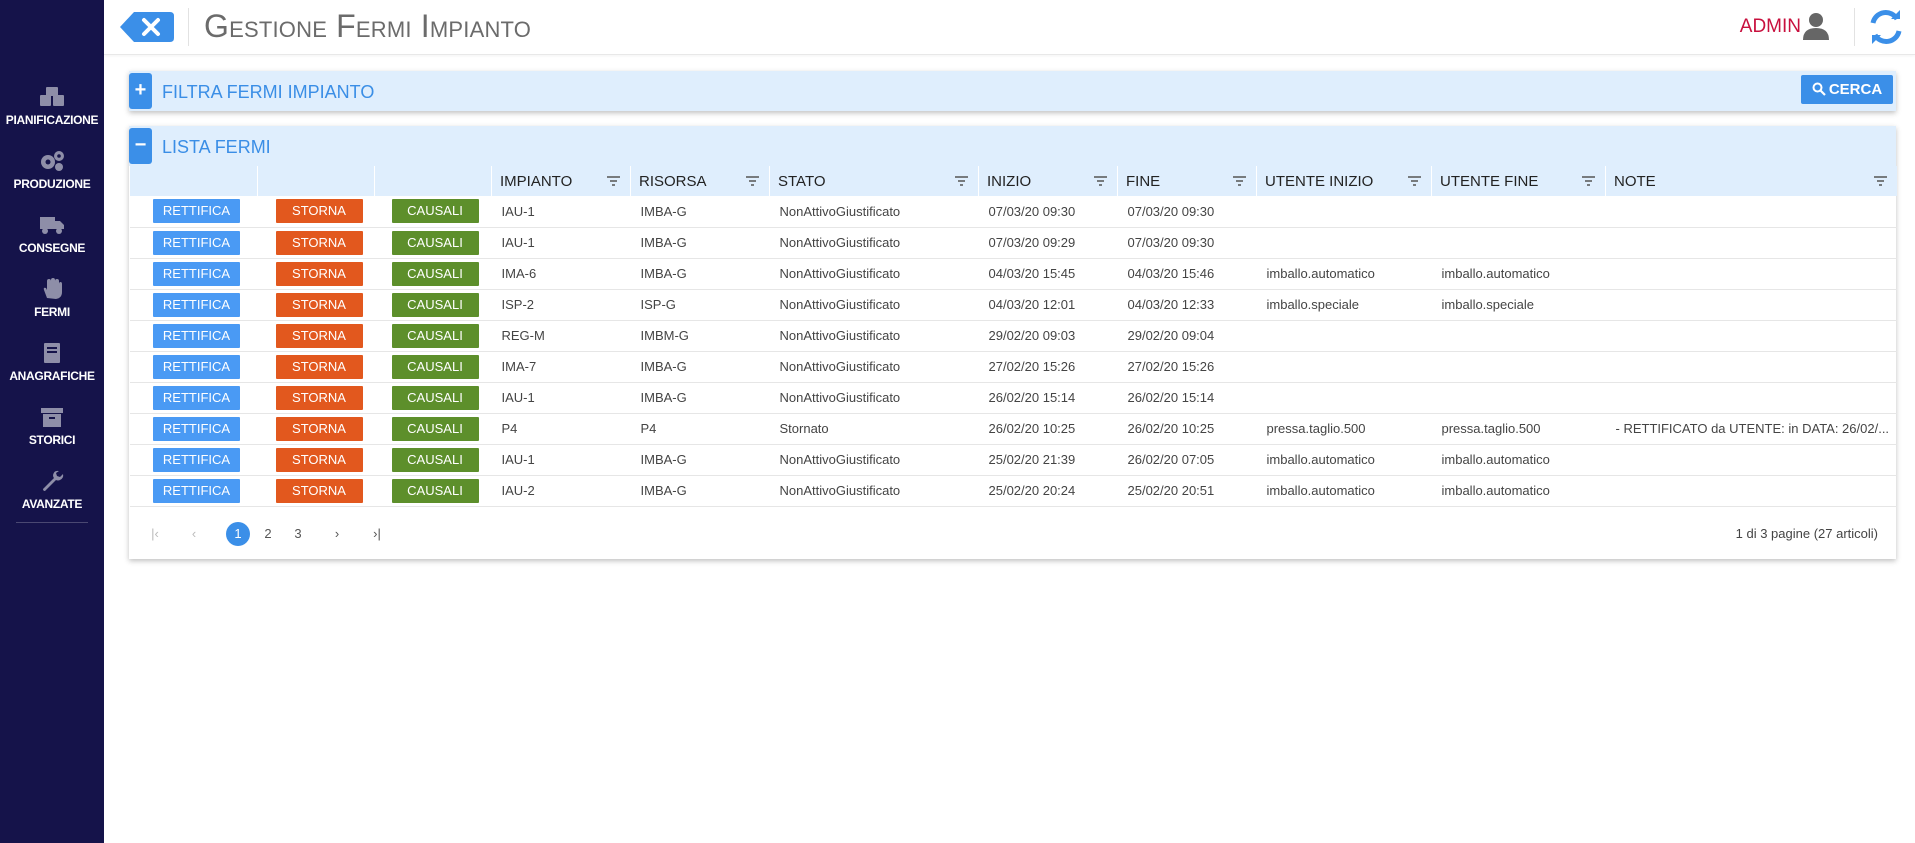 The image size is (1915, 843). I want to click on fine-cell: 26/02/20 10:25, so click(1187, 429).